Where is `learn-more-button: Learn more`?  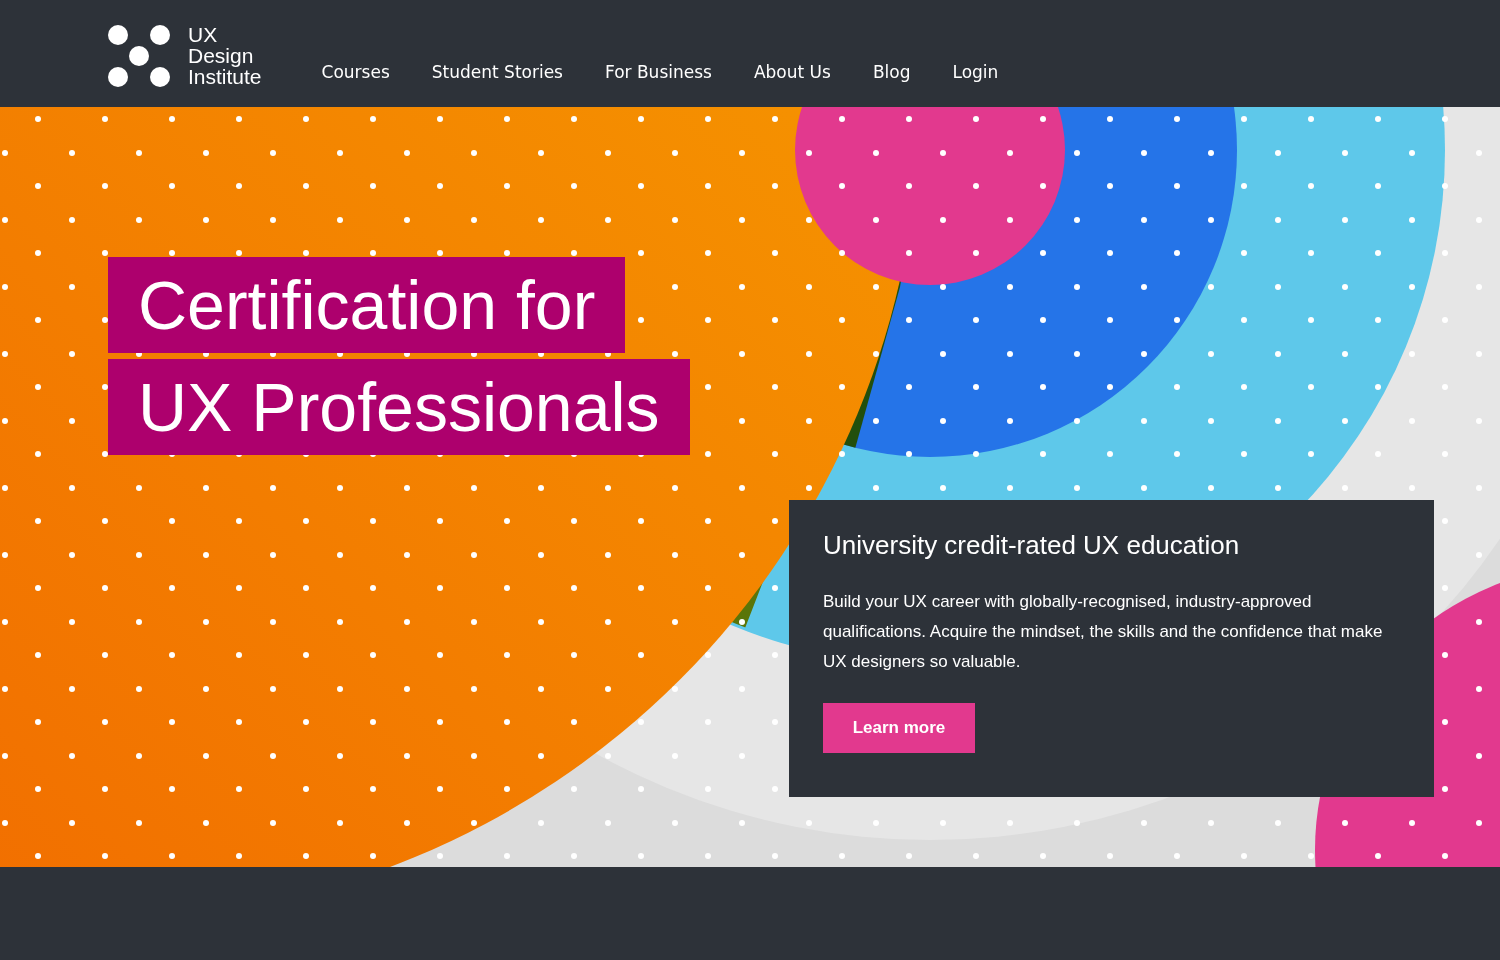 learn-more-button: Learn more is located at coordinates (899, 728).